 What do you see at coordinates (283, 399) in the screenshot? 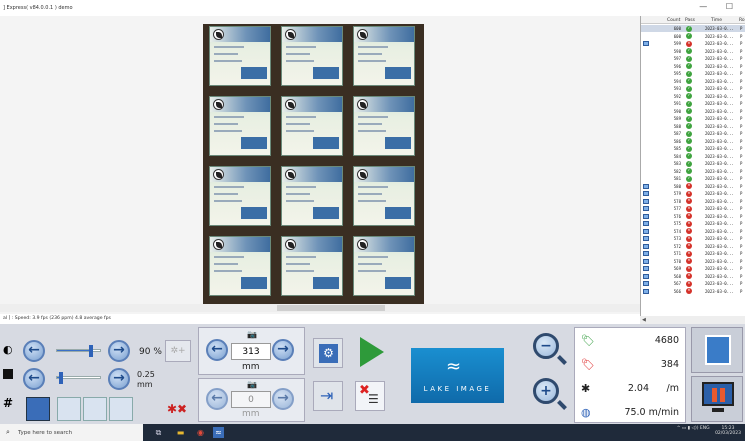
I see `offset2-increase-button: →` at bounding box center [283, 399].